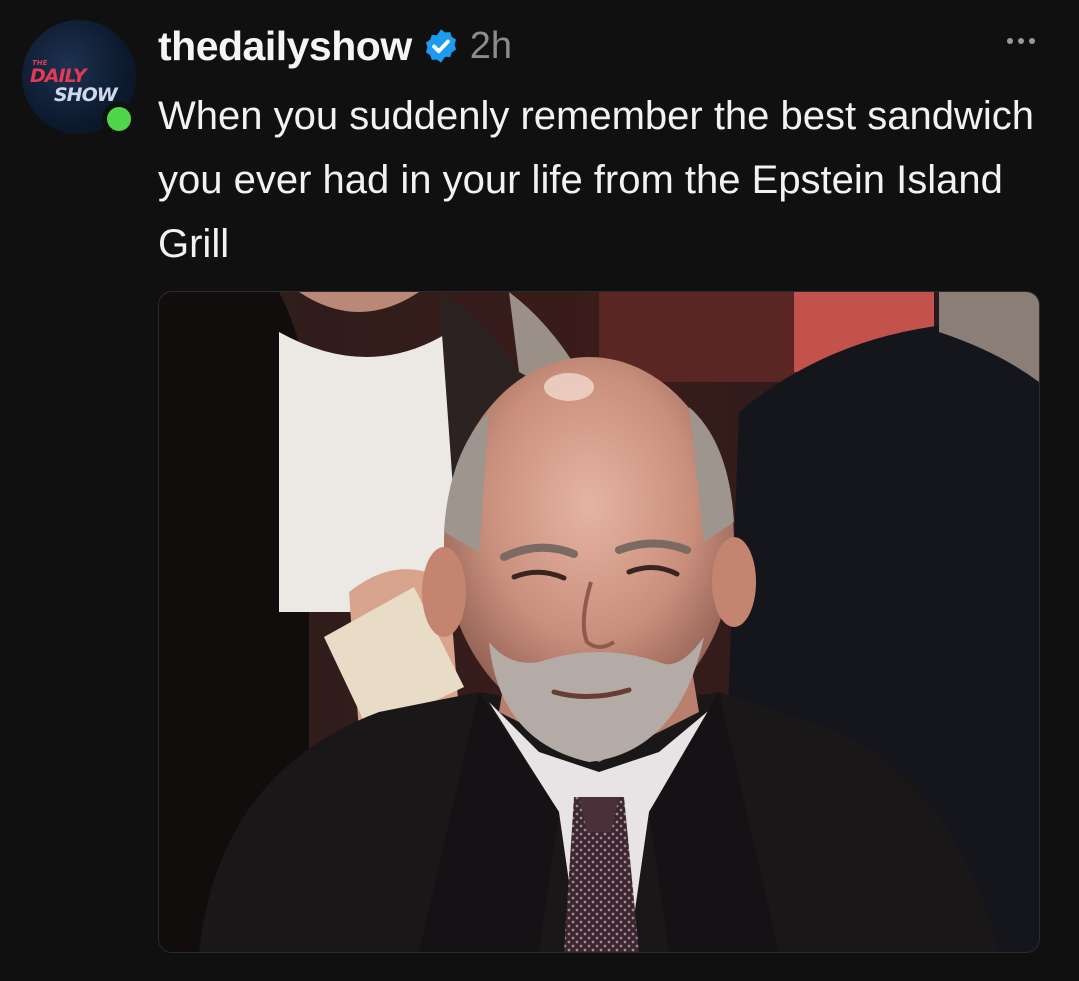 The width and height of the screenshot is (1079, 981). I want to click on post-header: thedailyshow 2h, so click(335, 46).